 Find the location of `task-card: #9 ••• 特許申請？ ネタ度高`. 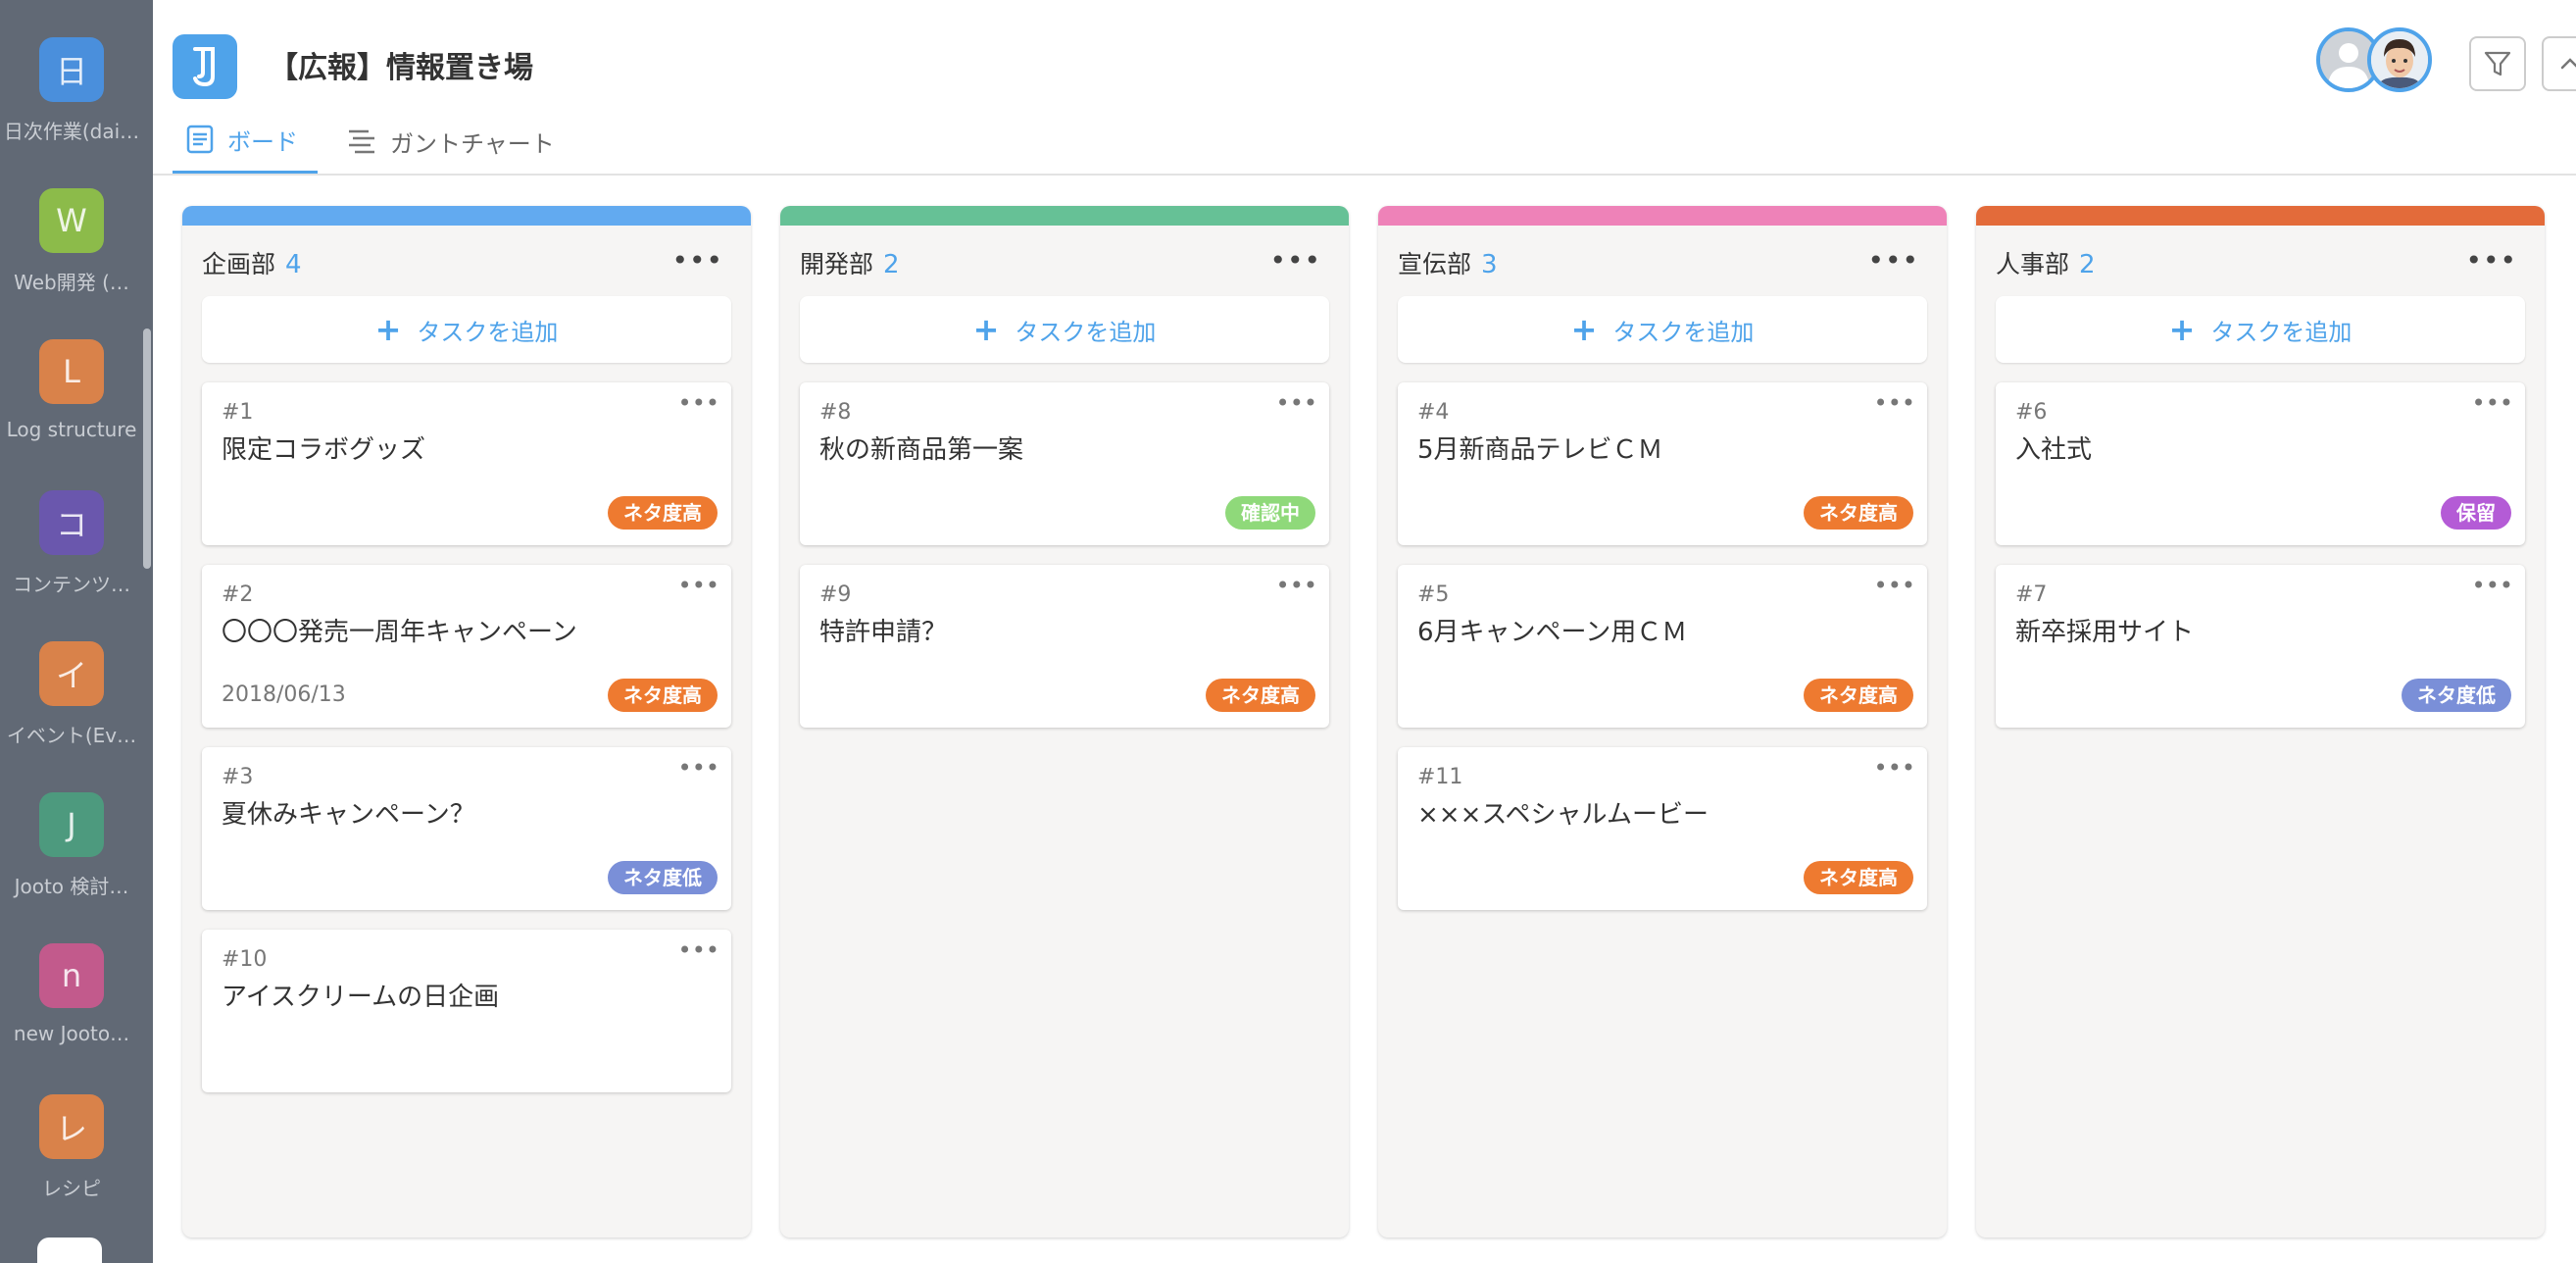

task-card: #9 ••• 特許申請？ ネタ度高 is located at coordinates (1064, 646).